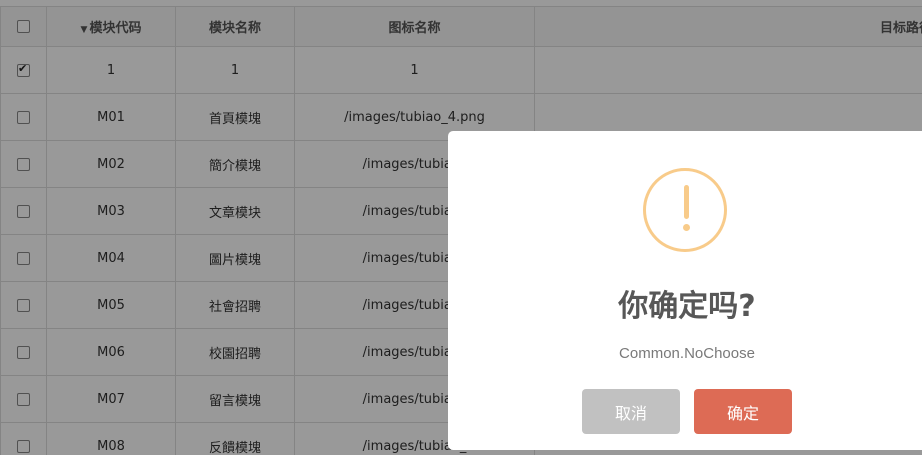  I want to click on warning-icon, so click(685, 210).